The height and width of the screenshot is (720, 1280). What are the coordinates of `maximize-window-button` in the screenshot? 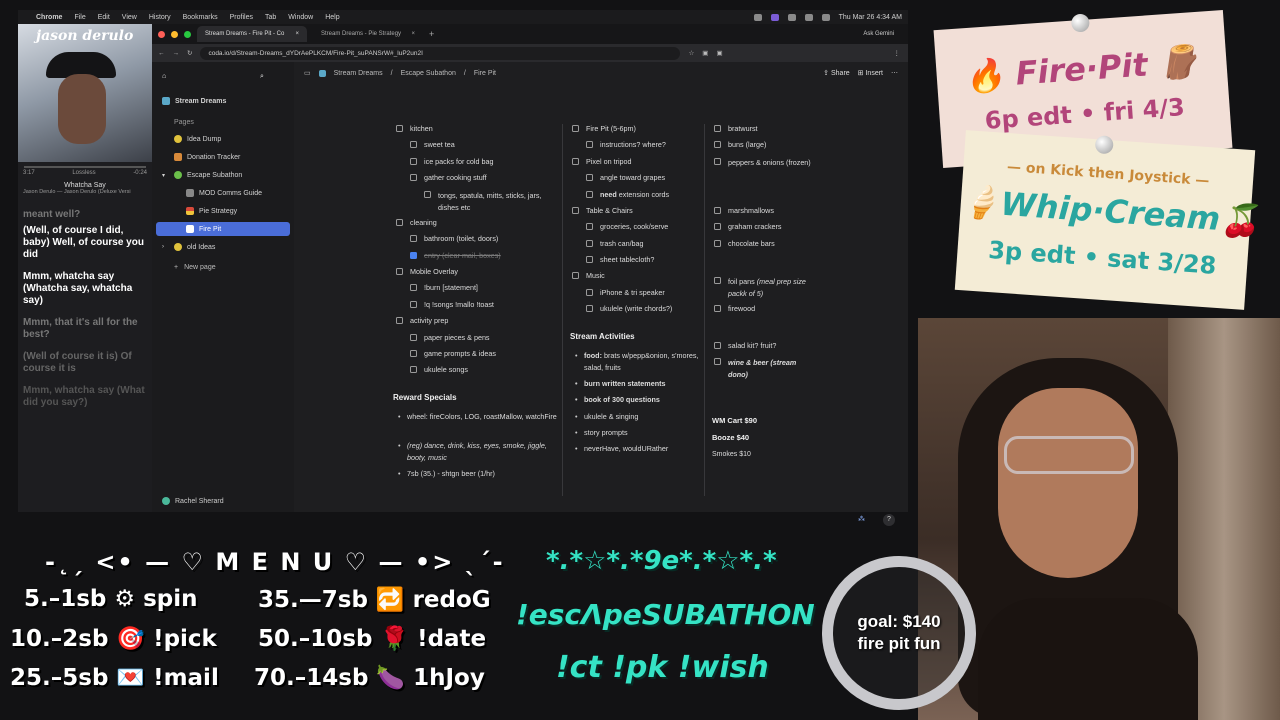 It's located at (187, 34).